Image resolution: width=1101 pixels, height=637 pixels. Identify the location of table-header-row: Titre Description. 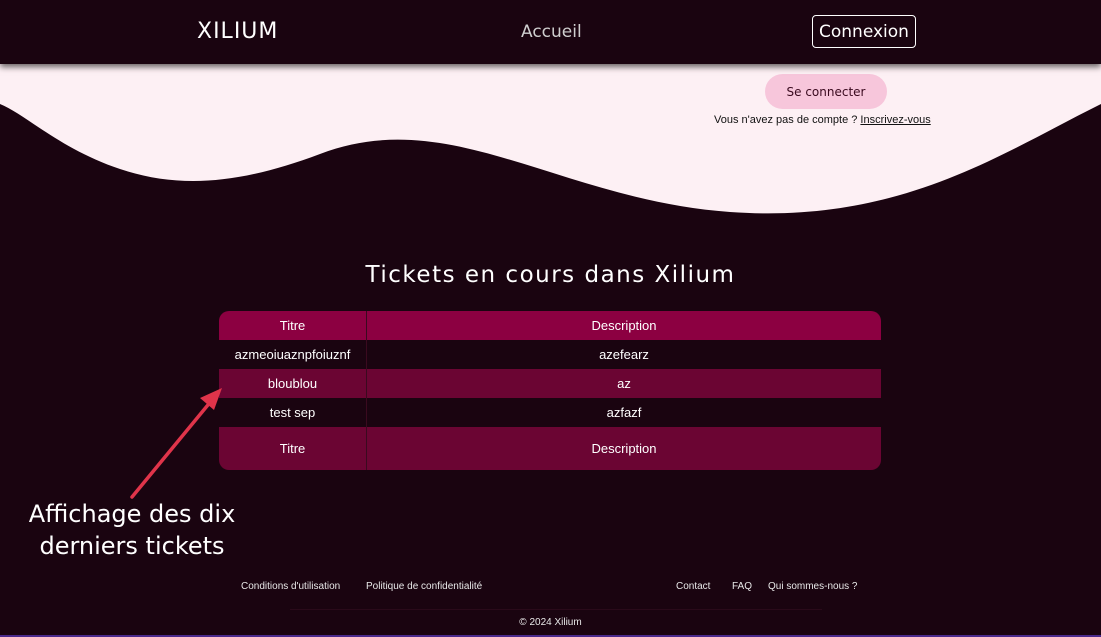
(550, 325).